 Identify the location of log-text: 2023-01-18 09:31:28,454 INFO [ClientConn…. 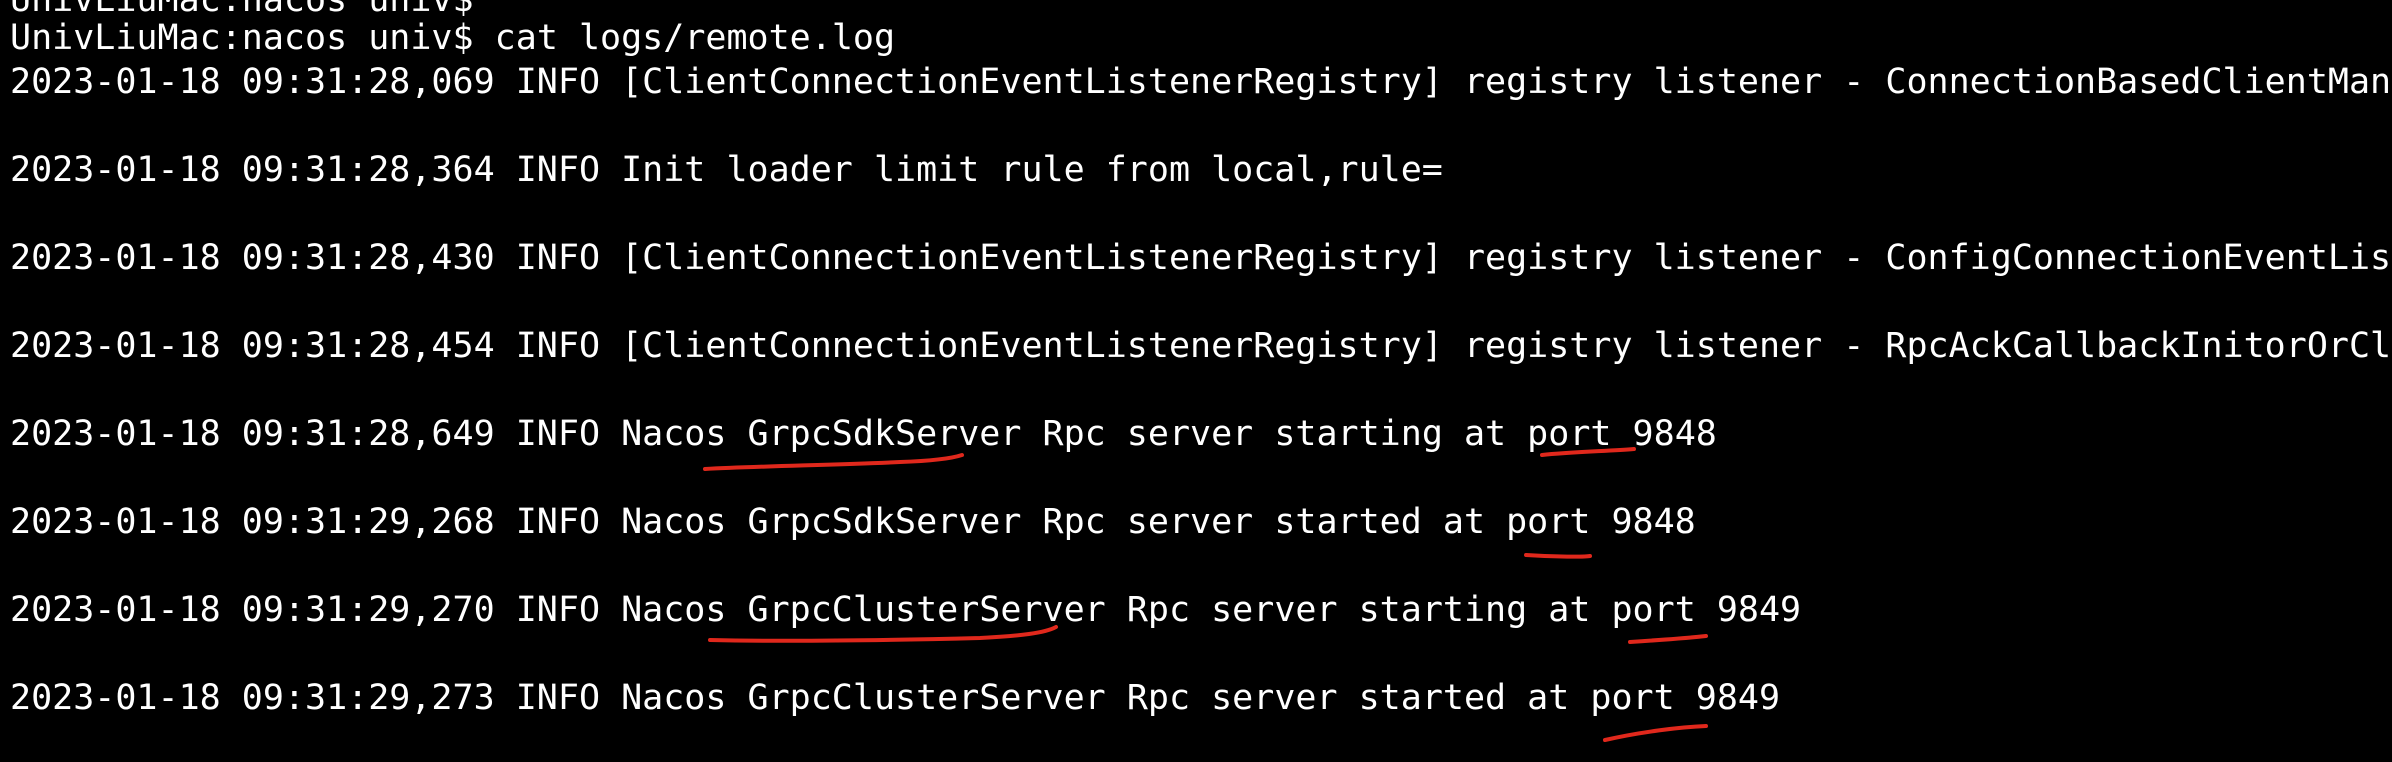
(1201, 346).